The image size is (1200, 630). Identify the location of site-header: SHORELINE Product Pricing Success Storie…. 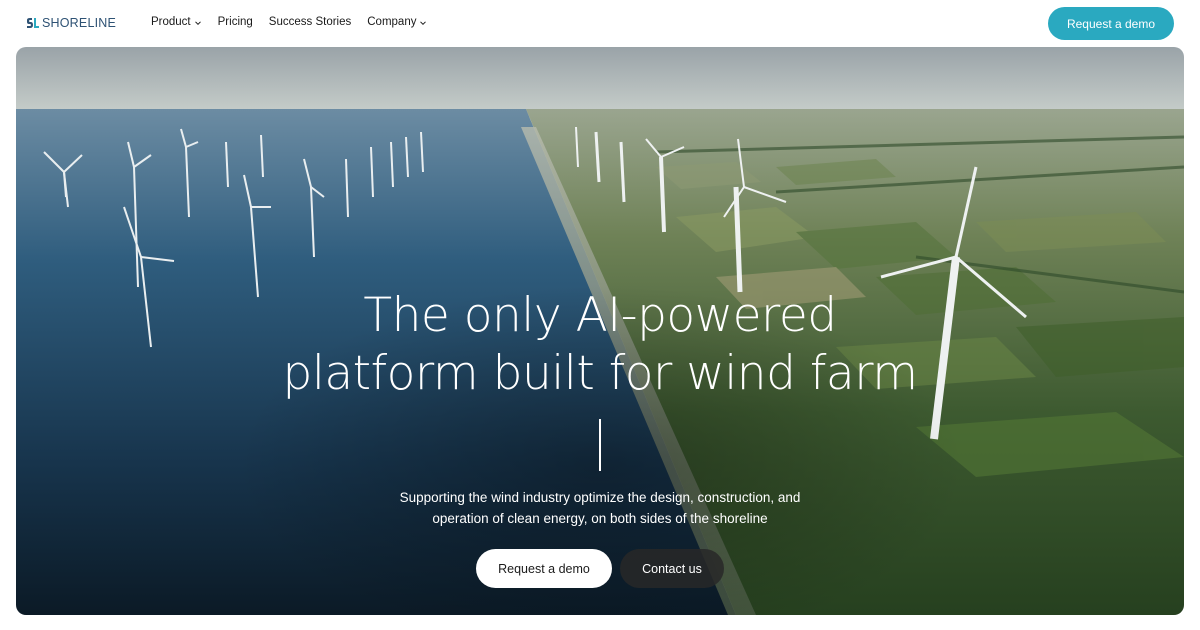
(600, 23).